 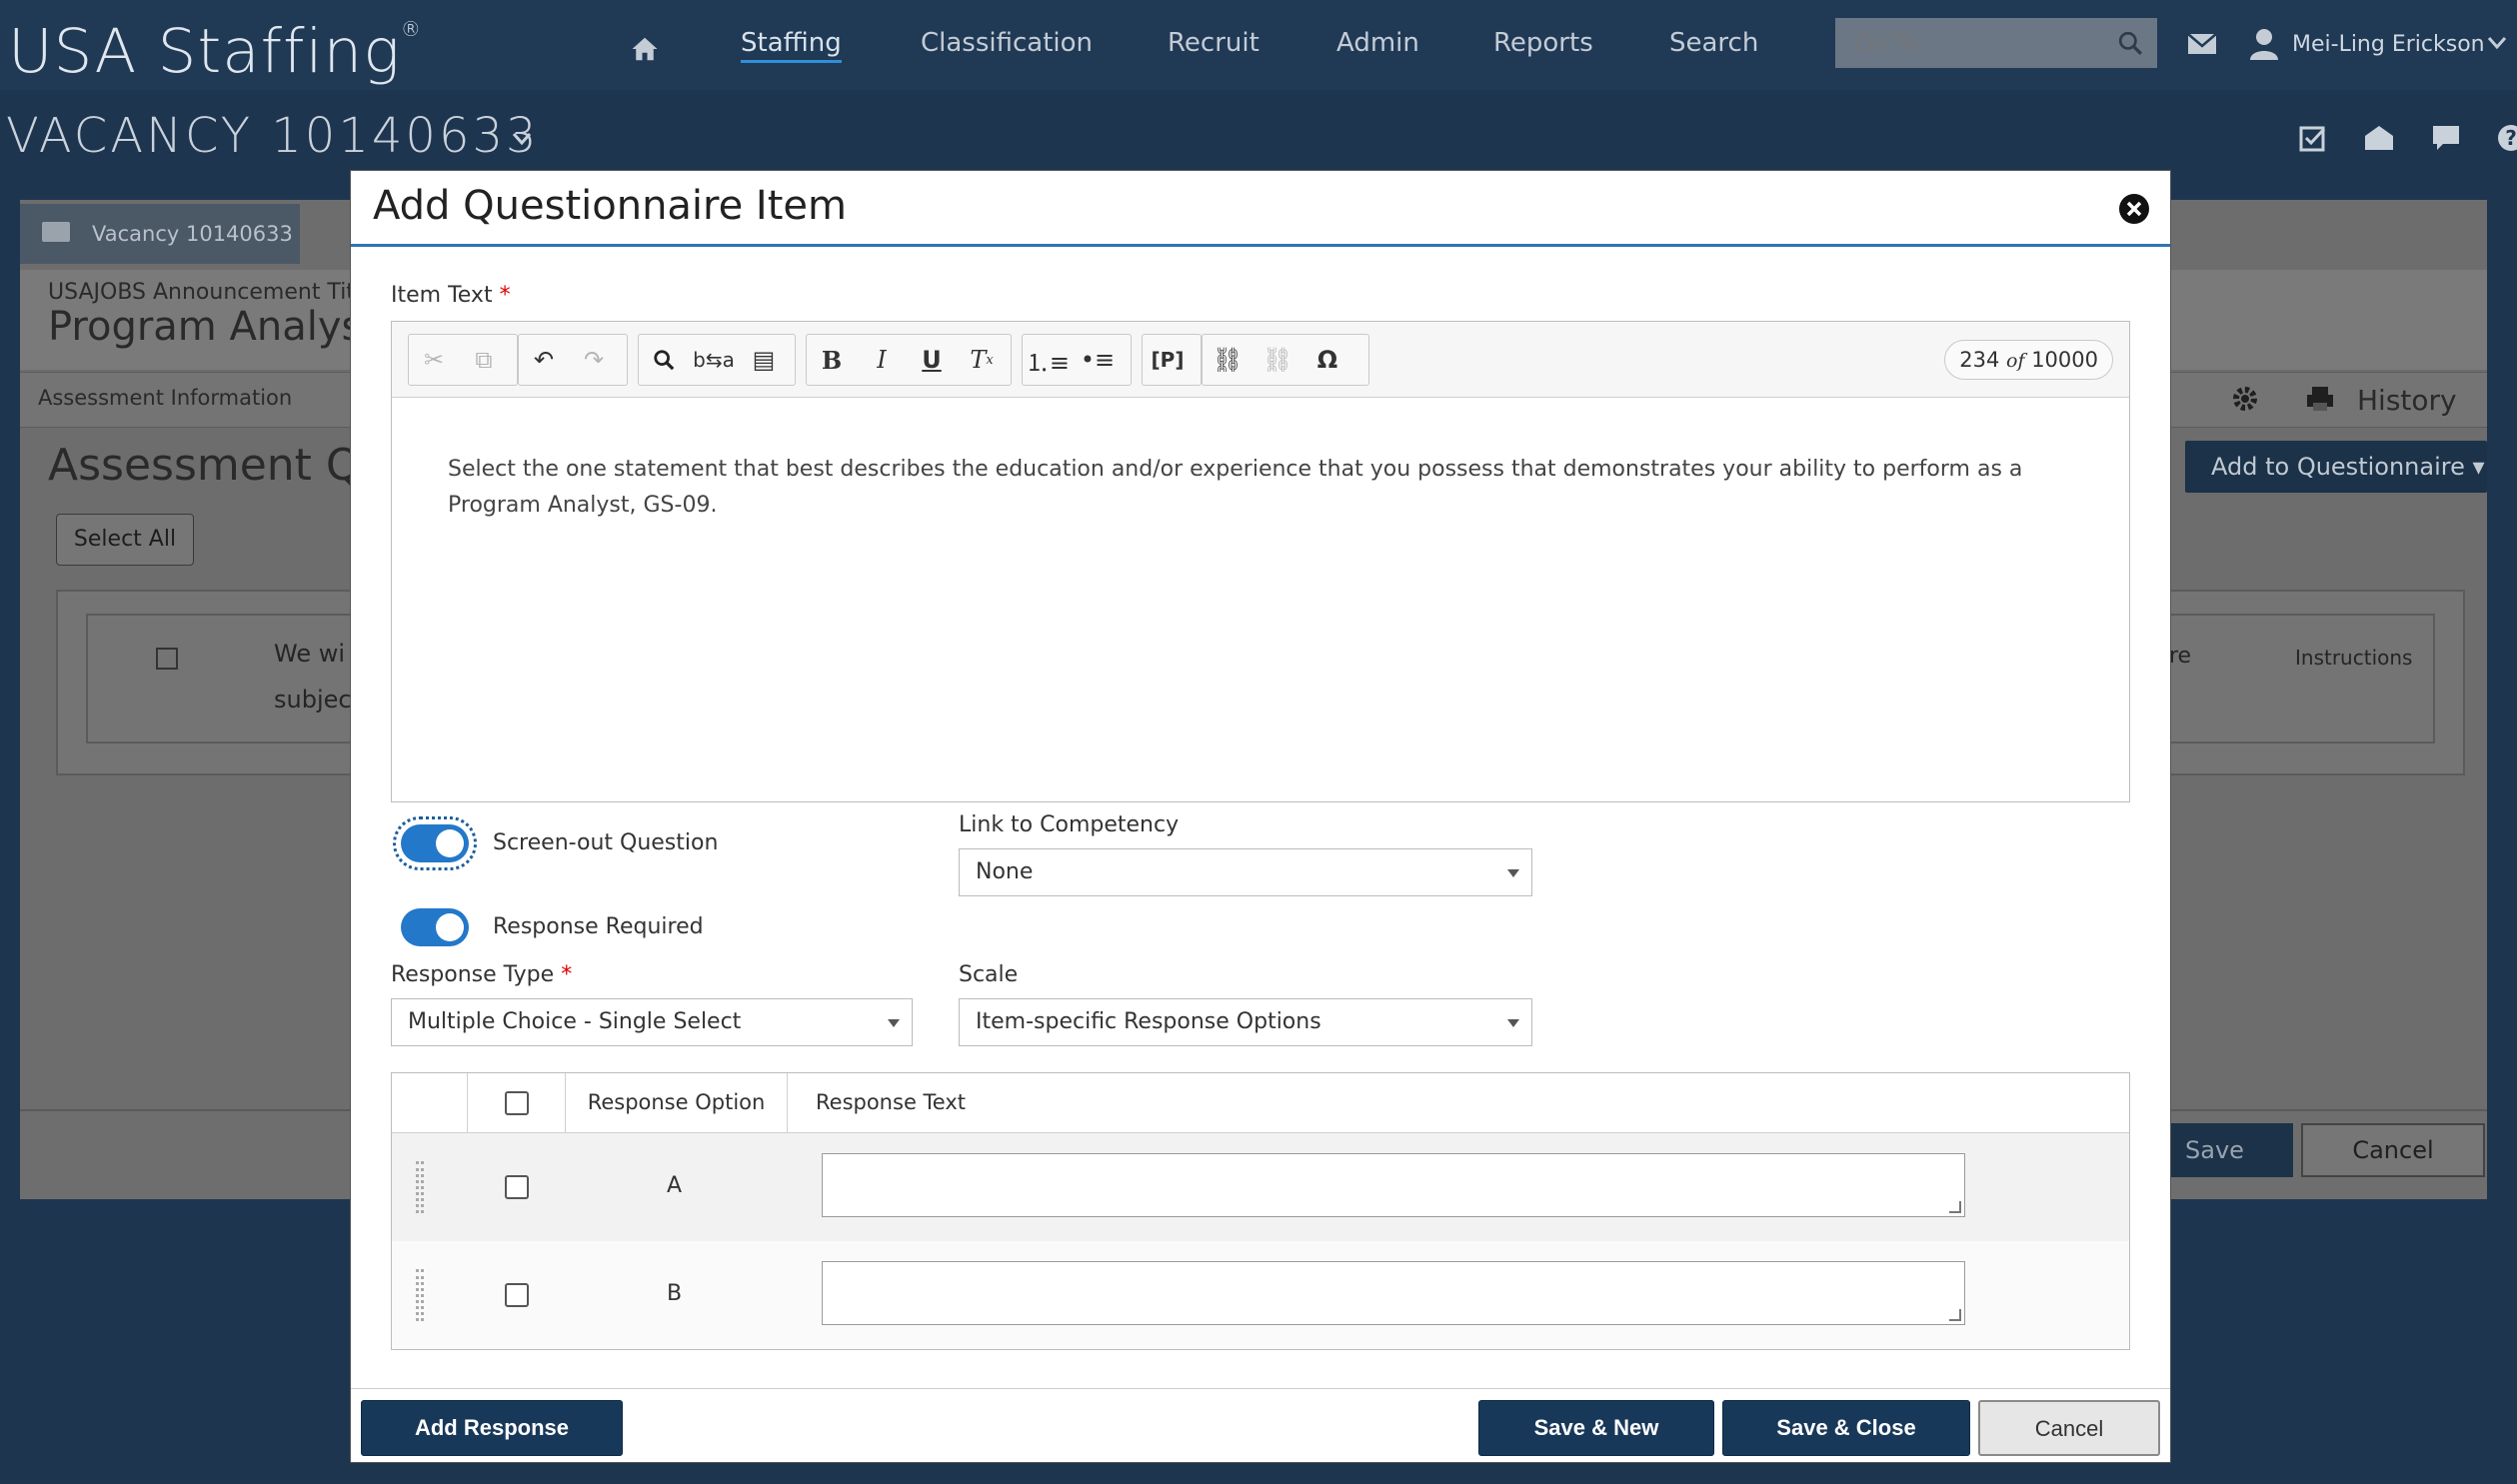 I want to click on home-icon, so click(x=645, y=49).